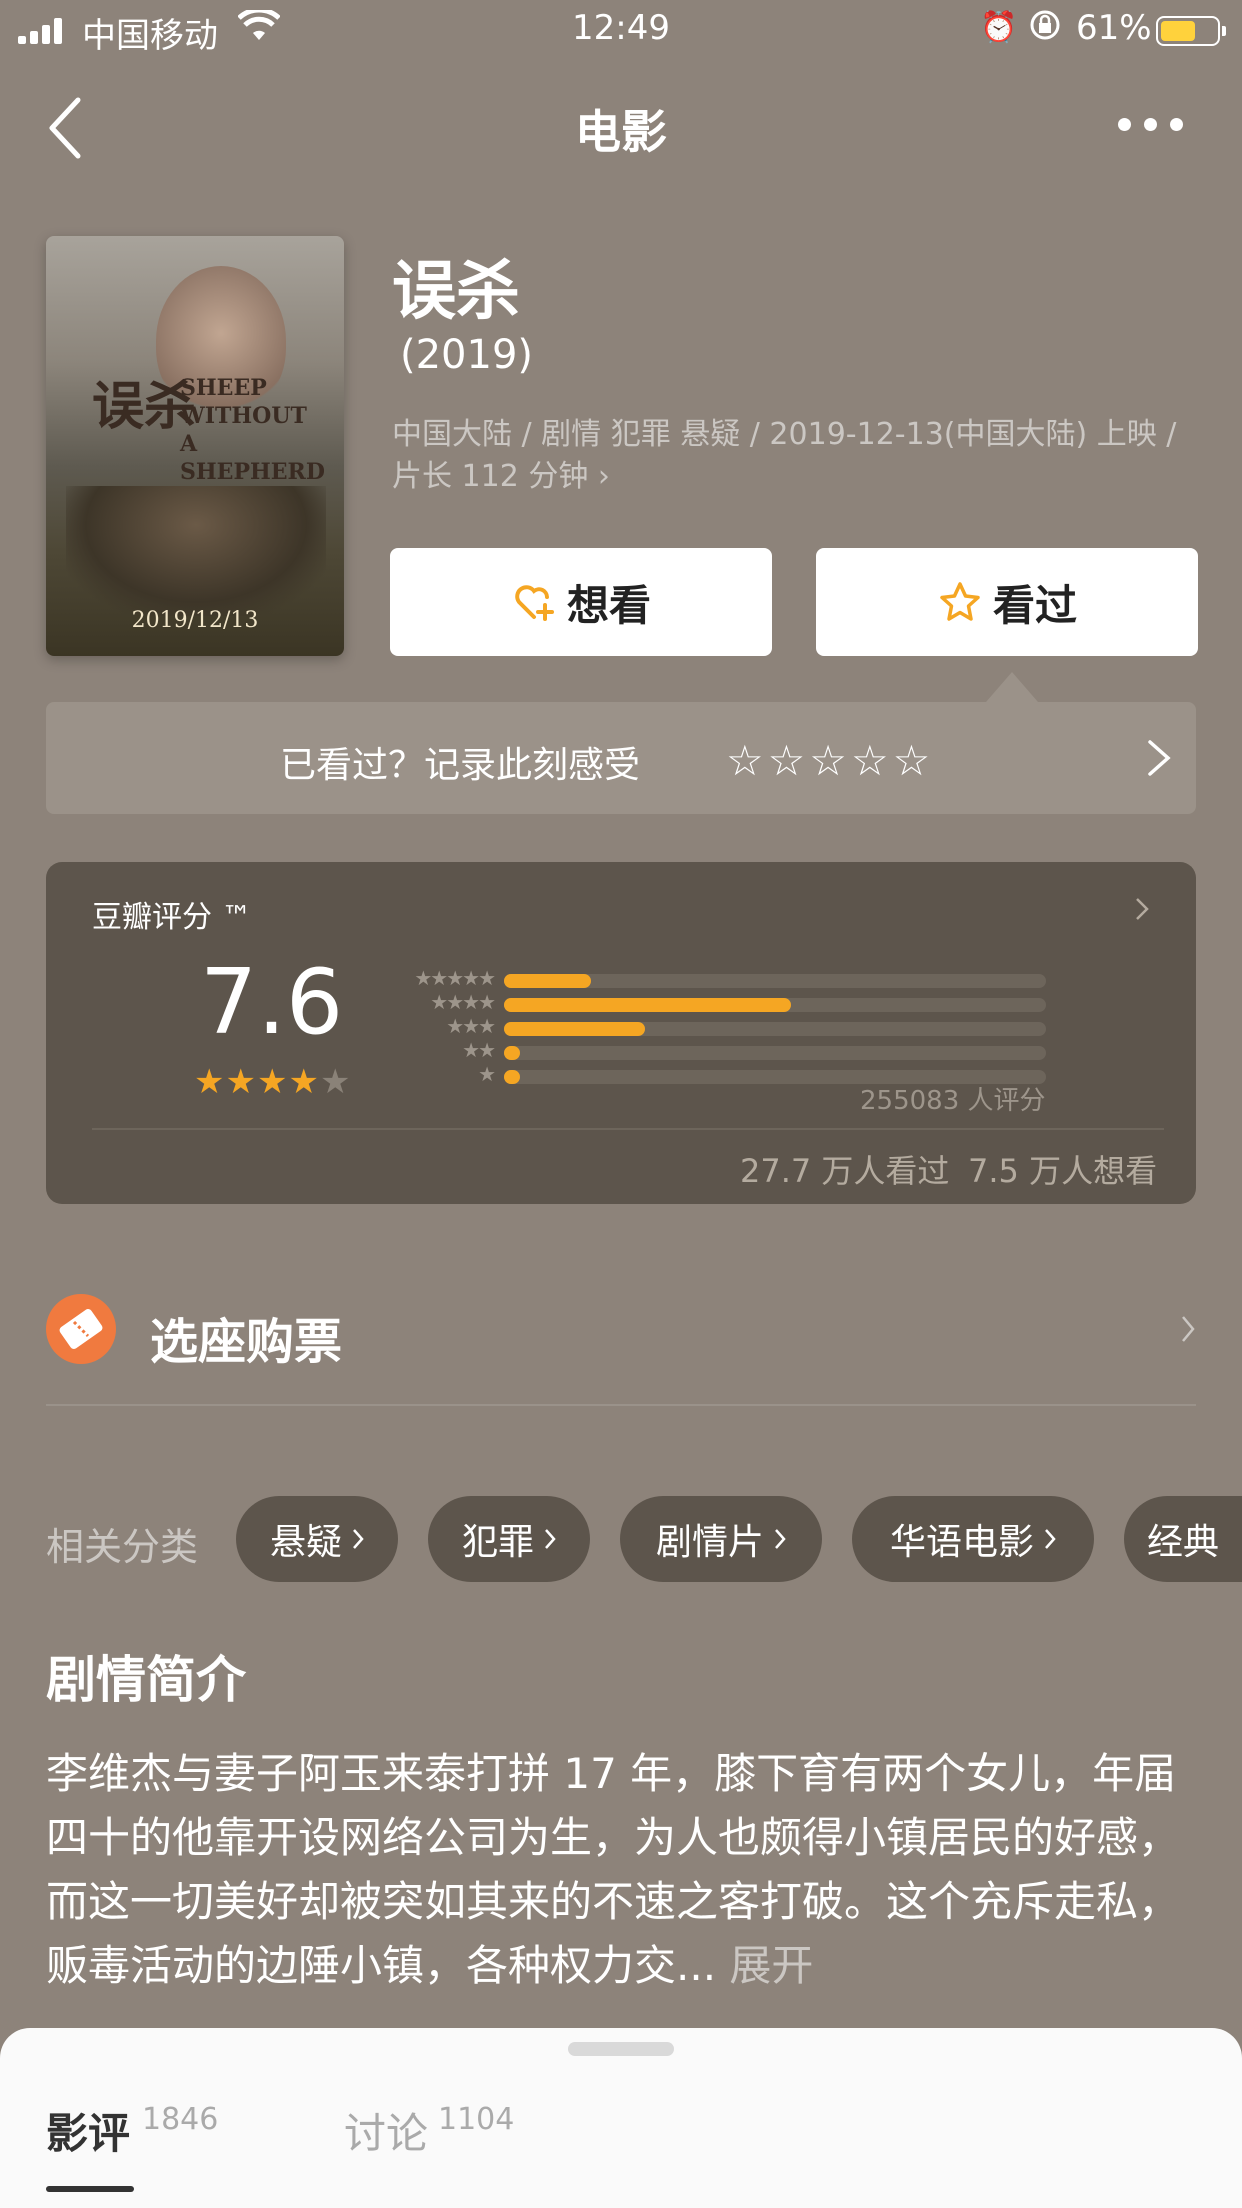  I want to click on active-tab-indicator, so click(90, 2189).